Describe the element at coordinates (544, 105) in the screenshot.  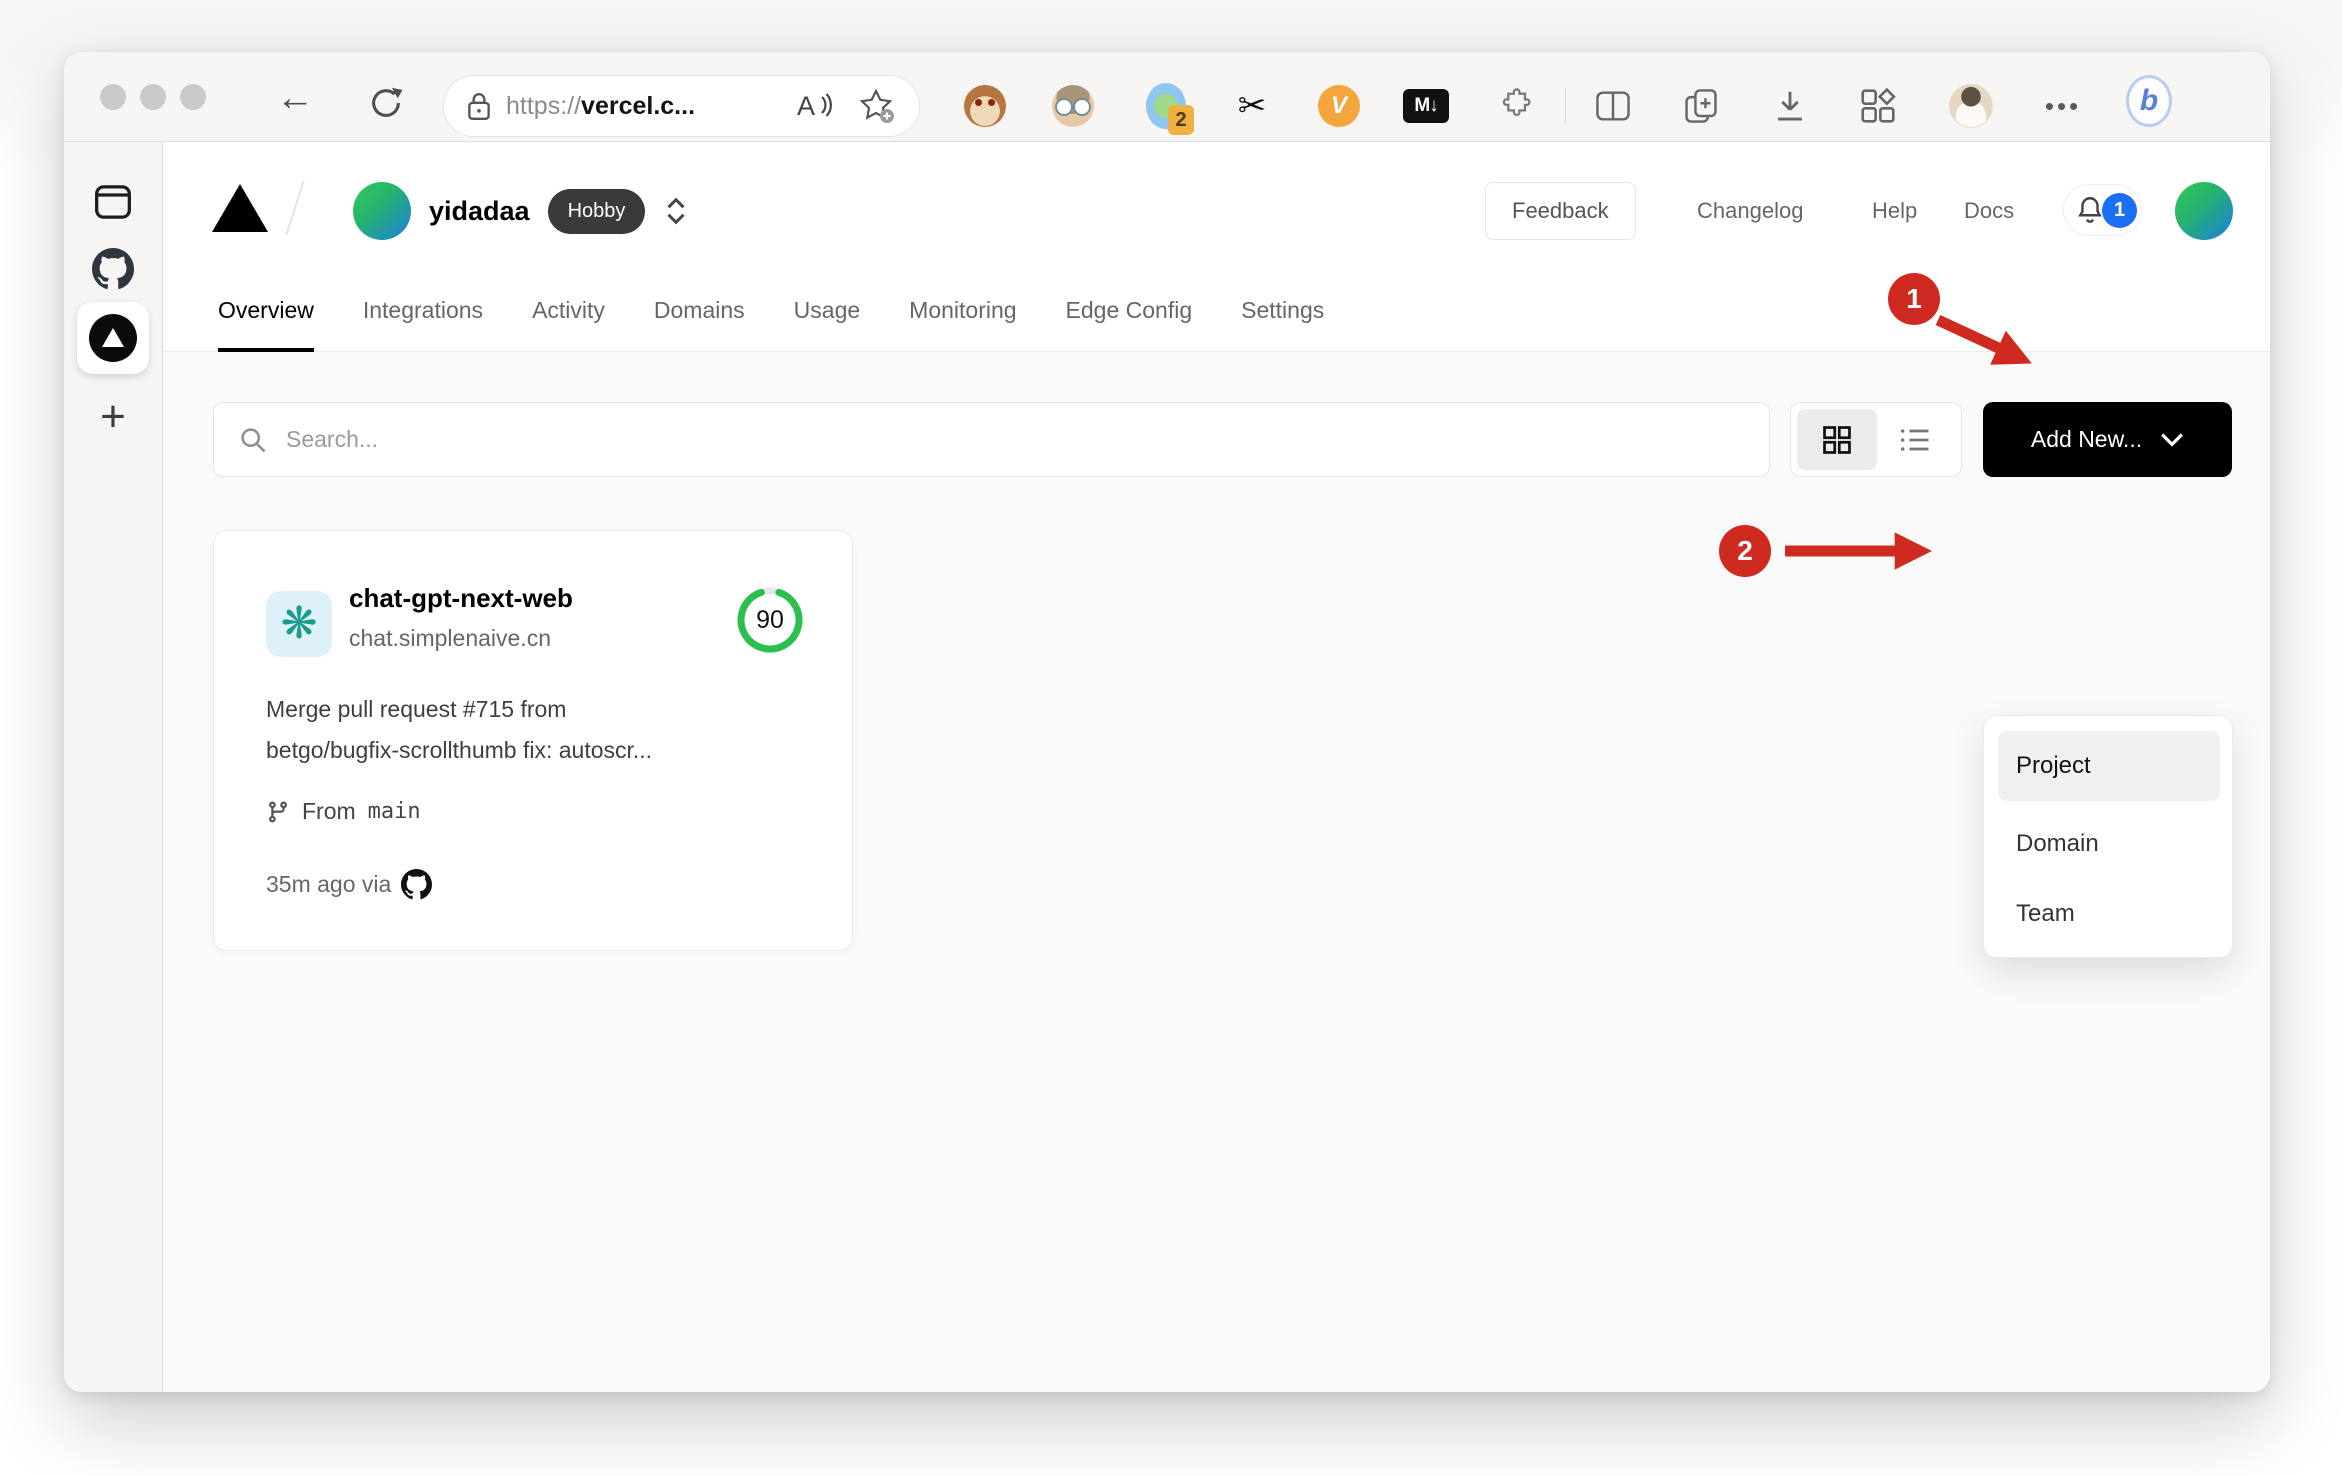
I see `url-scheme: https://` at that location.